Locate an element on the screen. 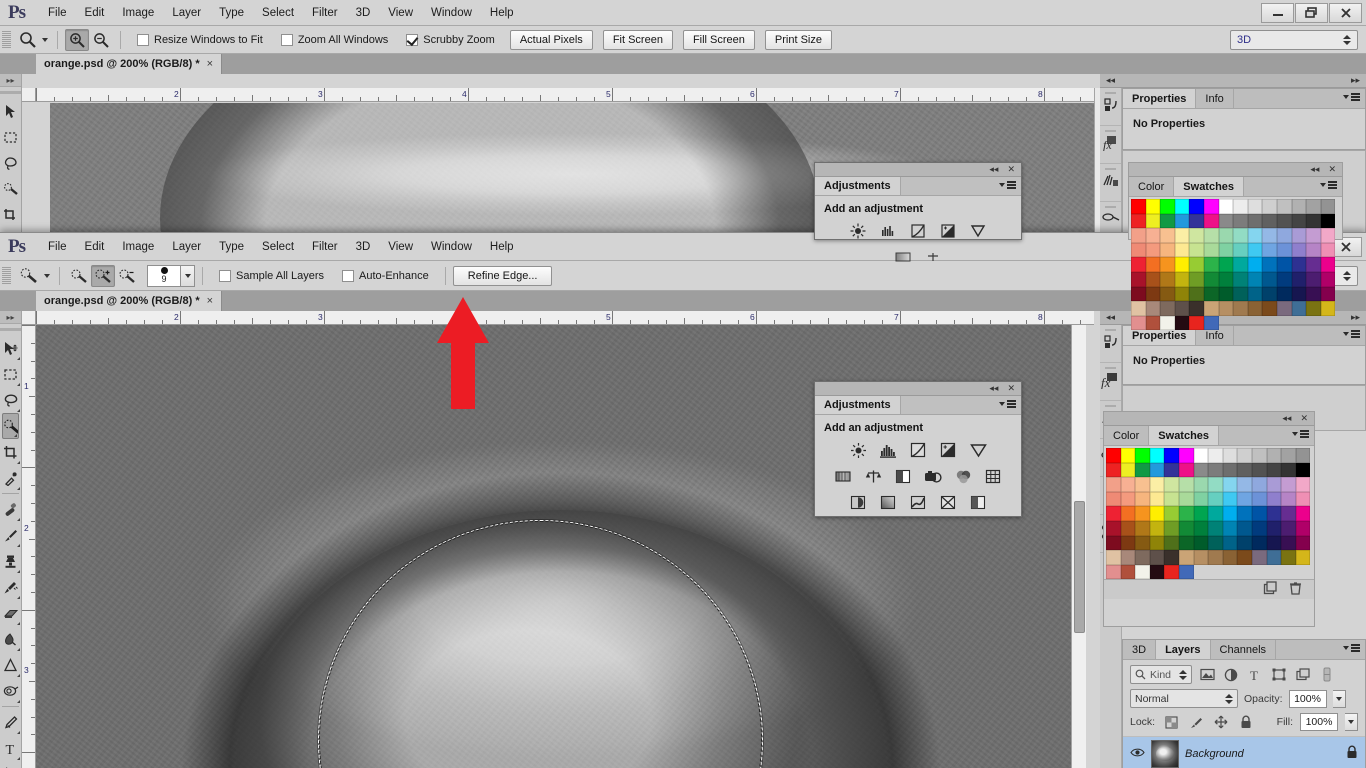  menu-select: Select is located at coordinates (278, 13).